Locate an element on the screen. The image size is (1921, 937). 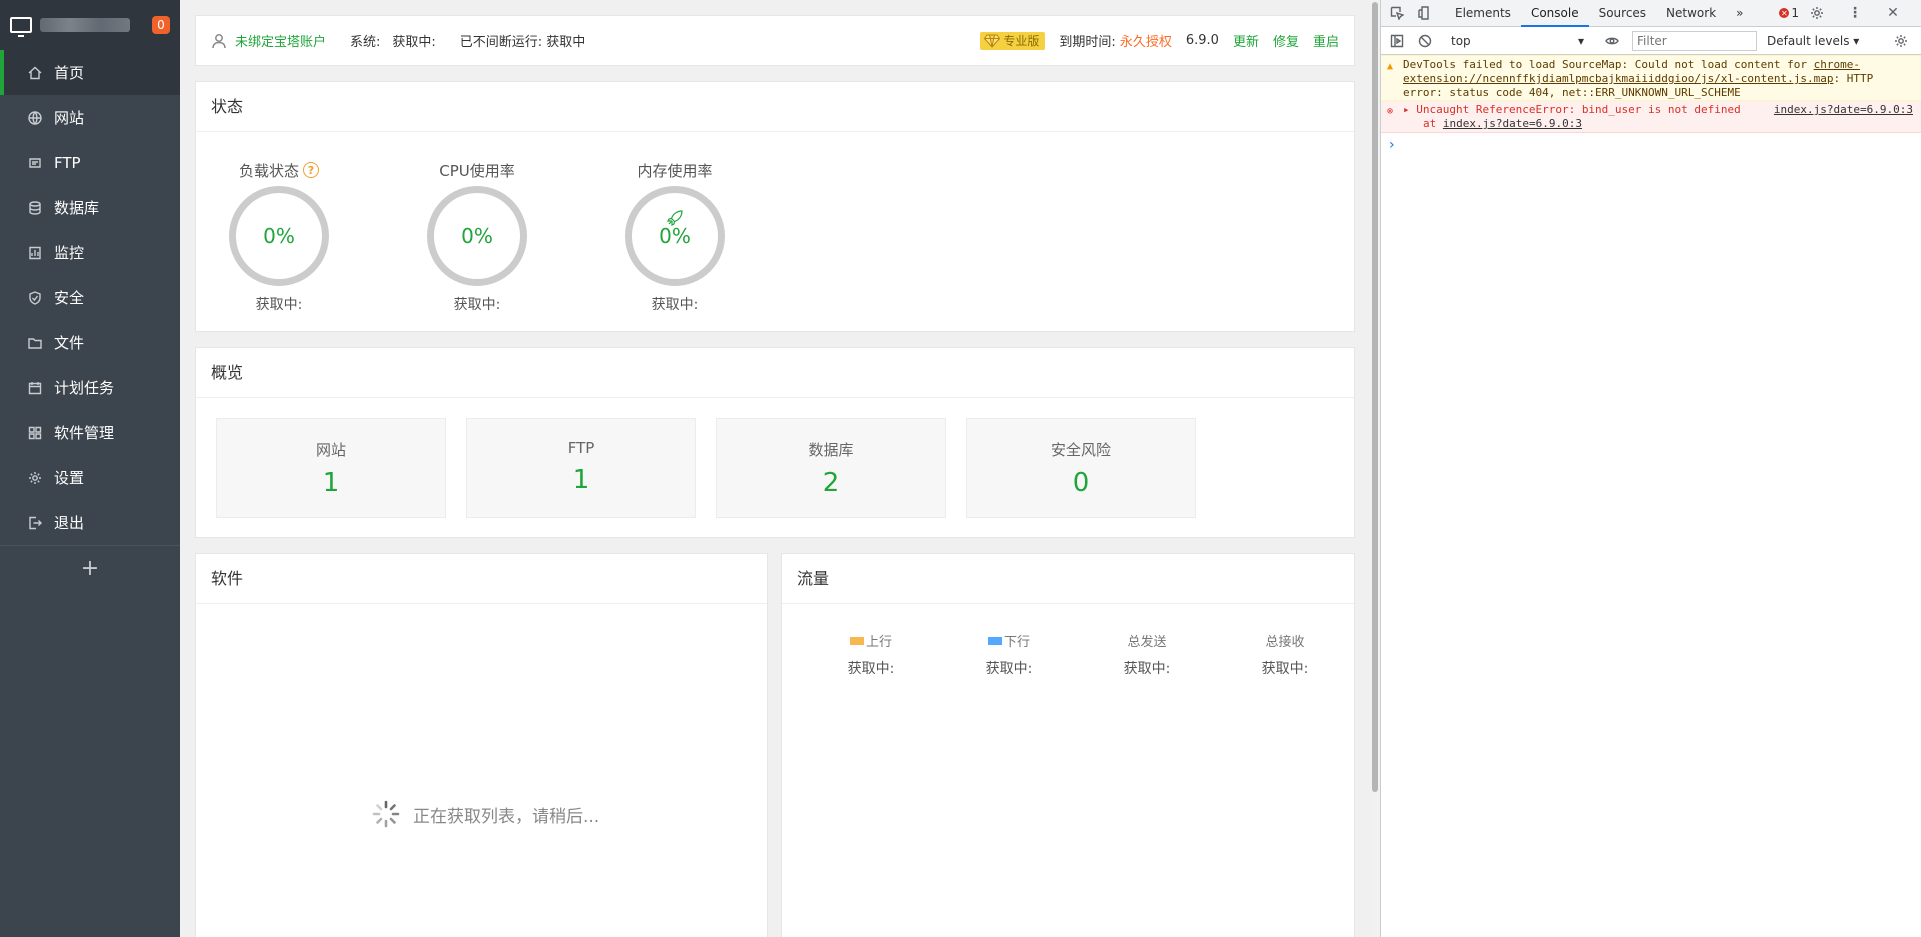
console-filter-input is located at coordinates (1694, 40).